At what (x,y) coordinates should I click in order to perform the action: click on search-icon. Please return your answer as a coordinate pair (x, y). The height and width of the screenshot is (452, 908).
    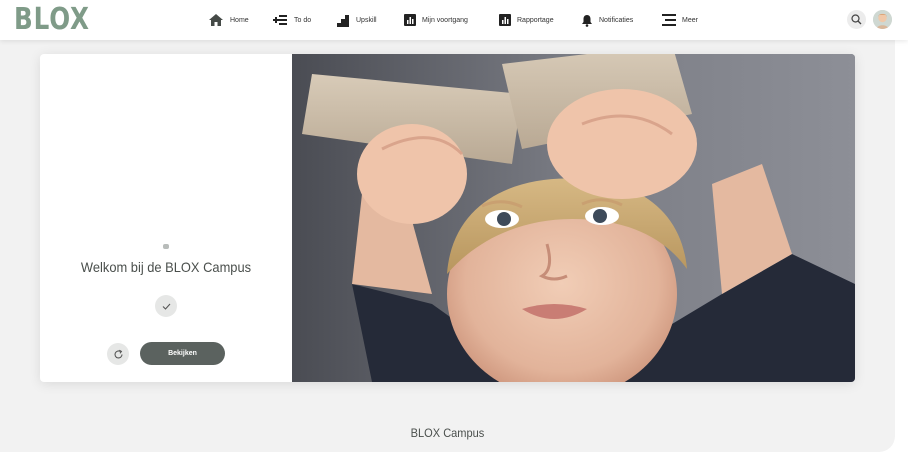
    Looking at the image, I should click on (856, 19).